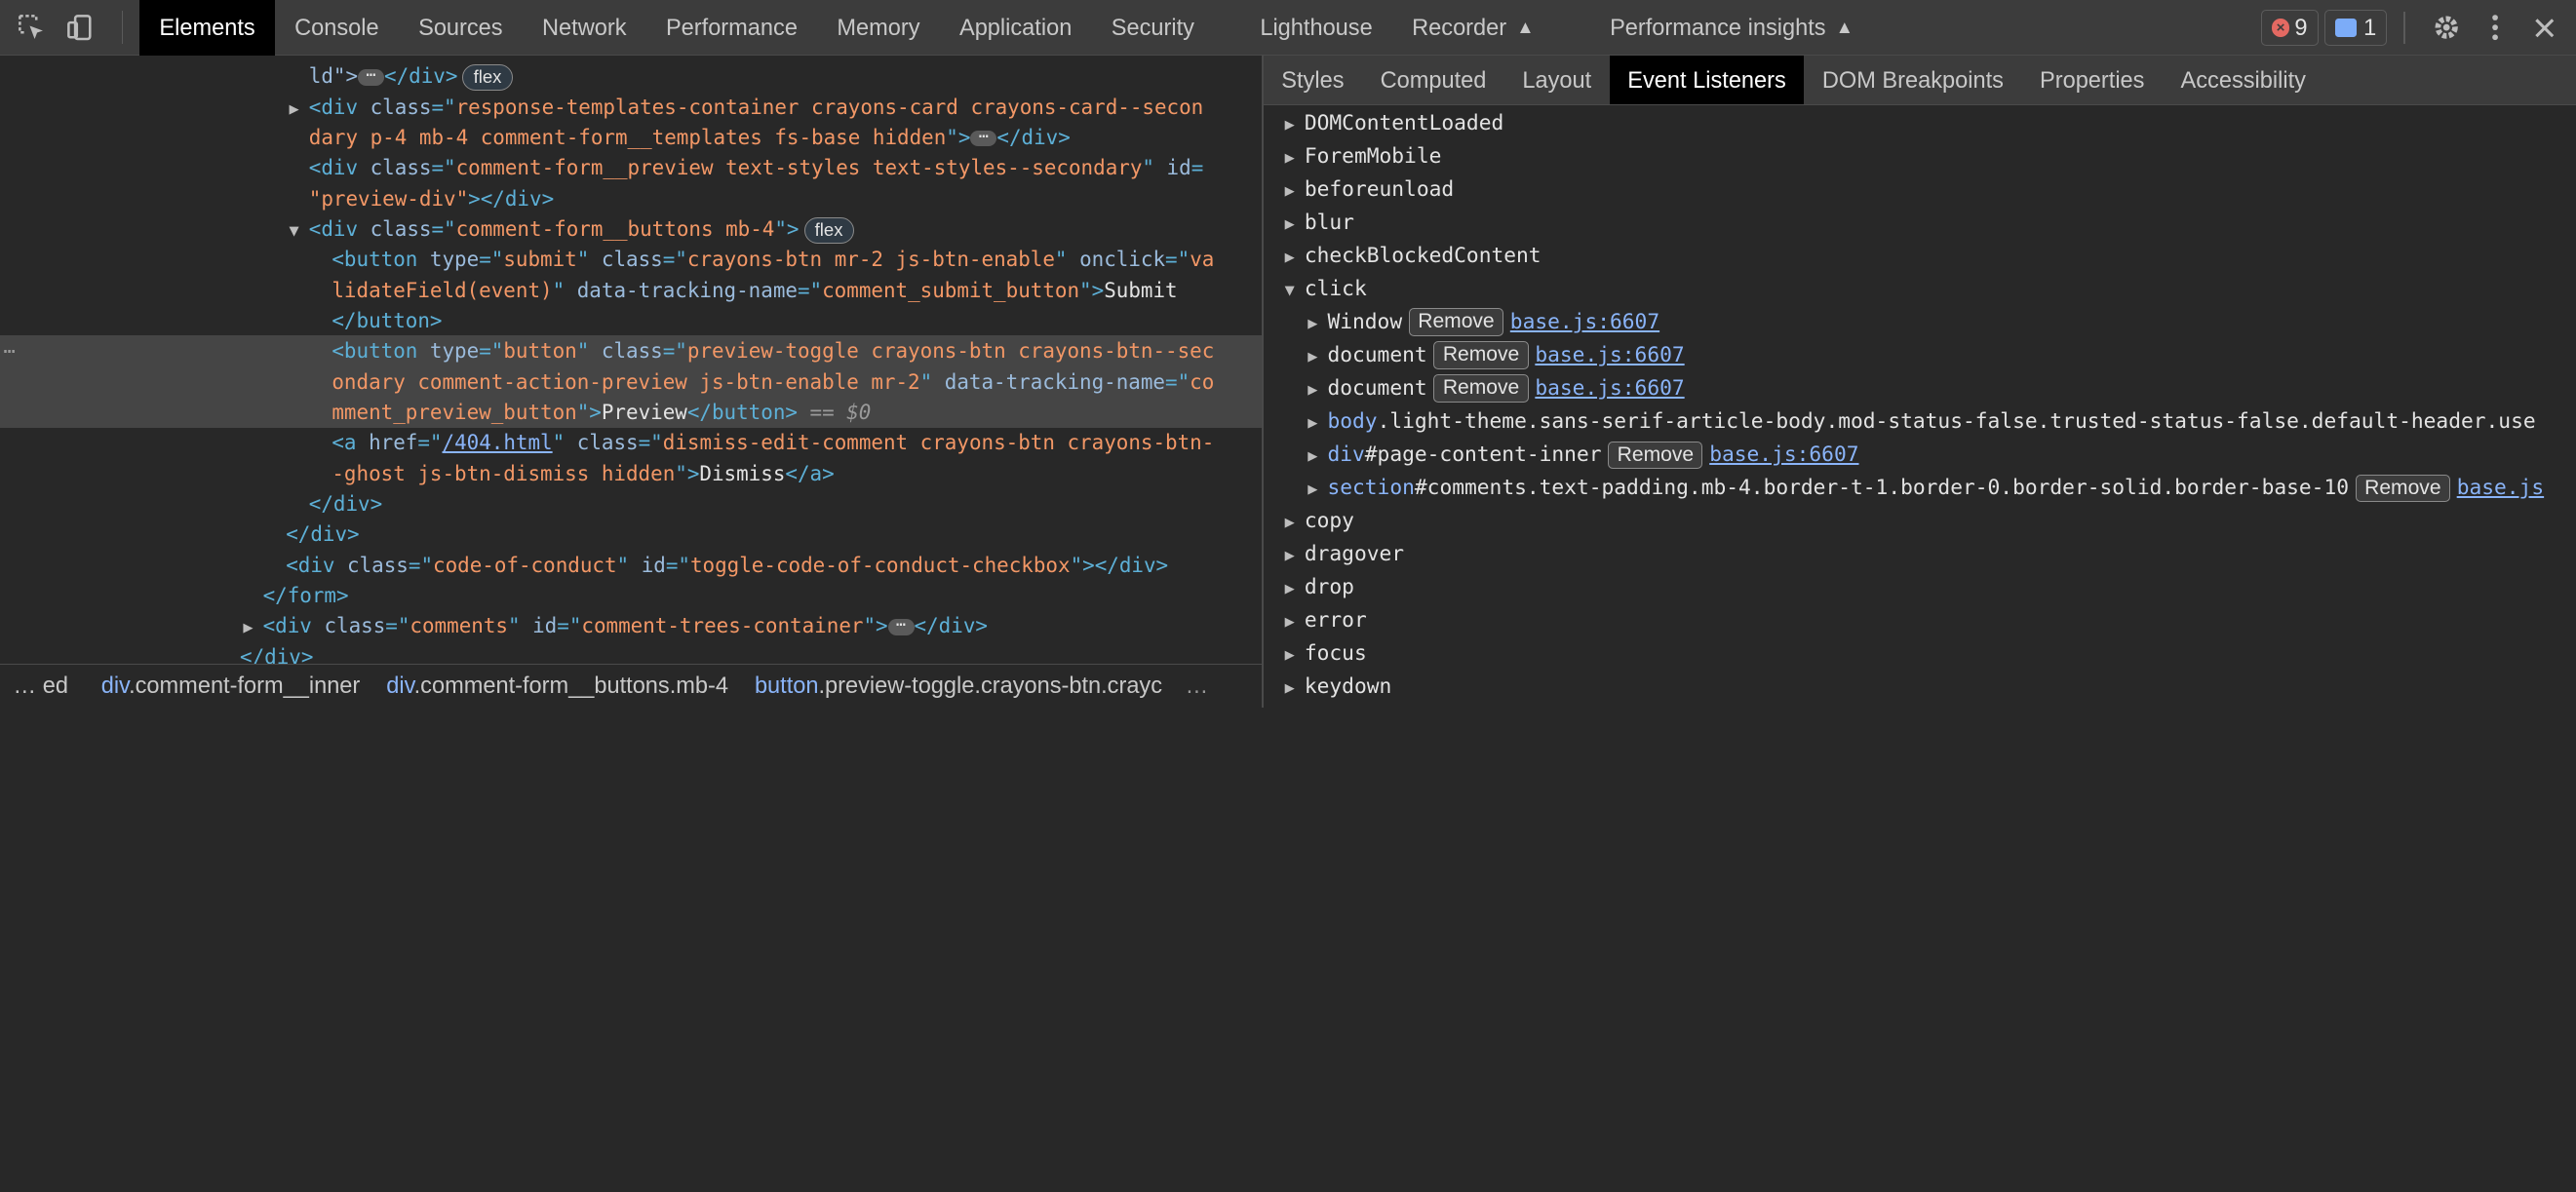 This screenshot has width=2576, height=1192. What do you see at coordinates (557, 686) in the screenshot?
I see `breadcrumb-item-comment-form-buttons: div.comment-form__buttons.mb-4` at bounding box center [557, 686].